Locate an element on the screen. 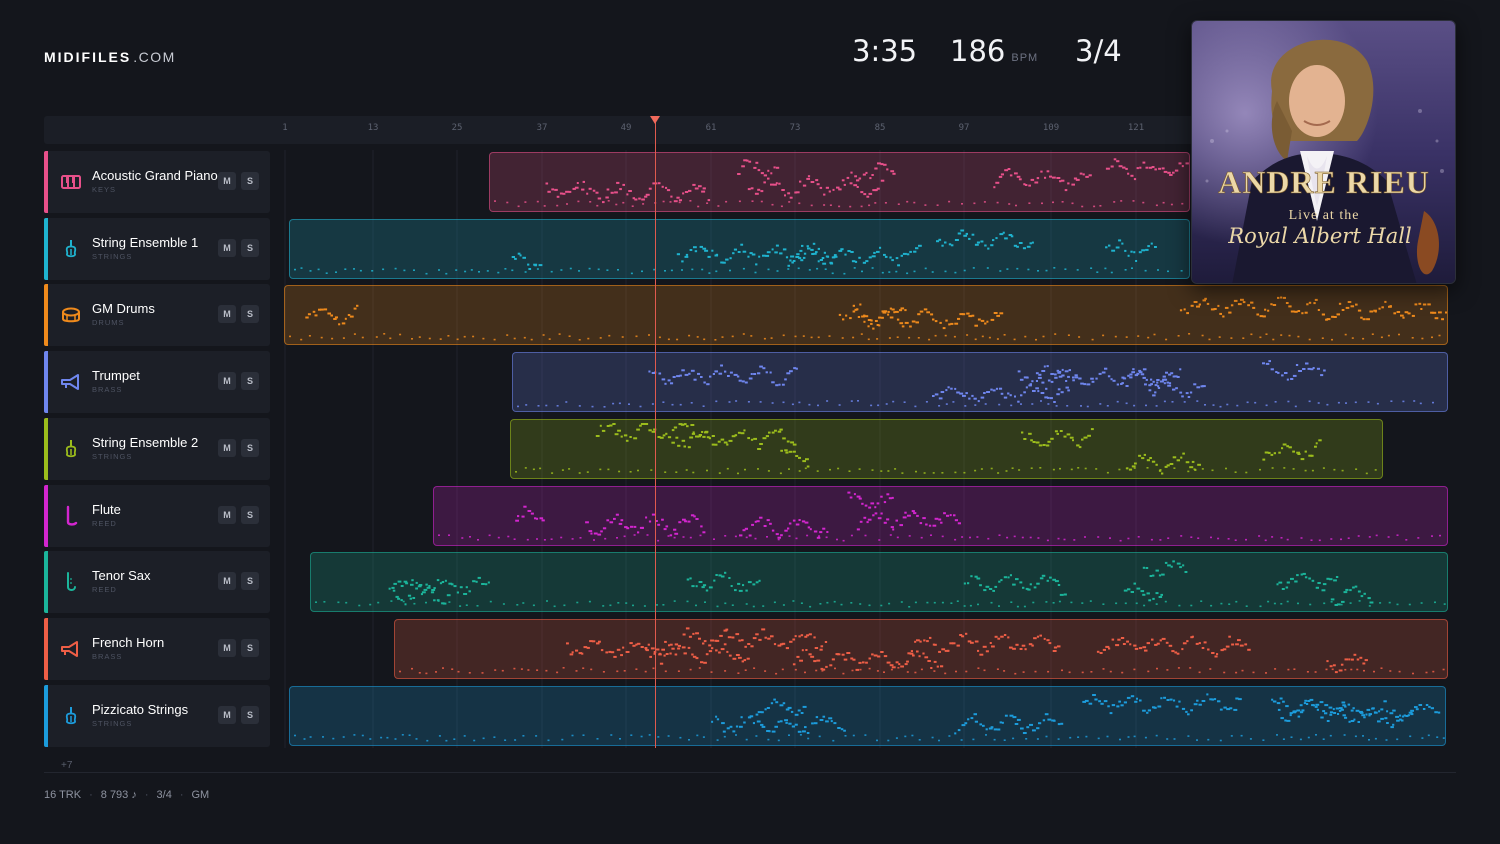  drum-icon is located at coordinates (71, 315).